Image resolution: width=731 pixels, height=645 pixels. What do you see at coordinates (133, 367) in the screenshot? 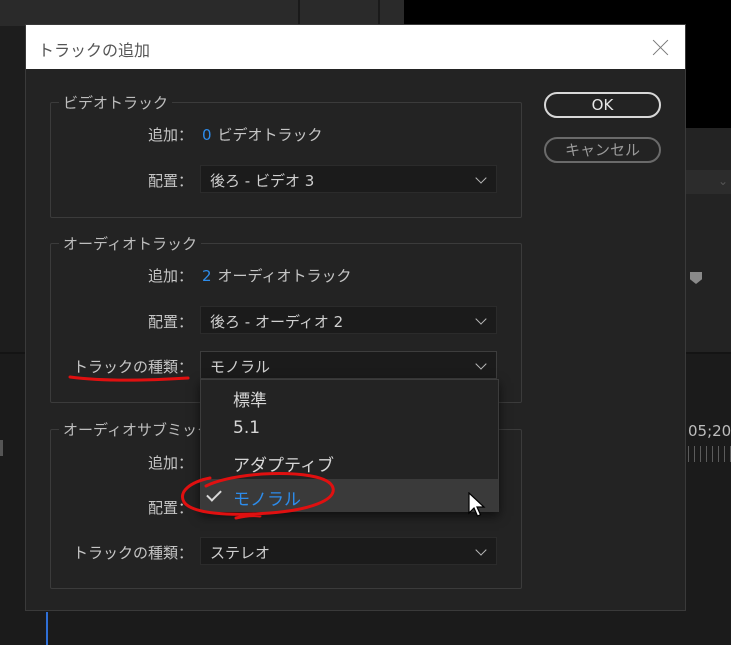
I see `audio-track-type-label: トラックの種類：` at bounding box center [133, 367].